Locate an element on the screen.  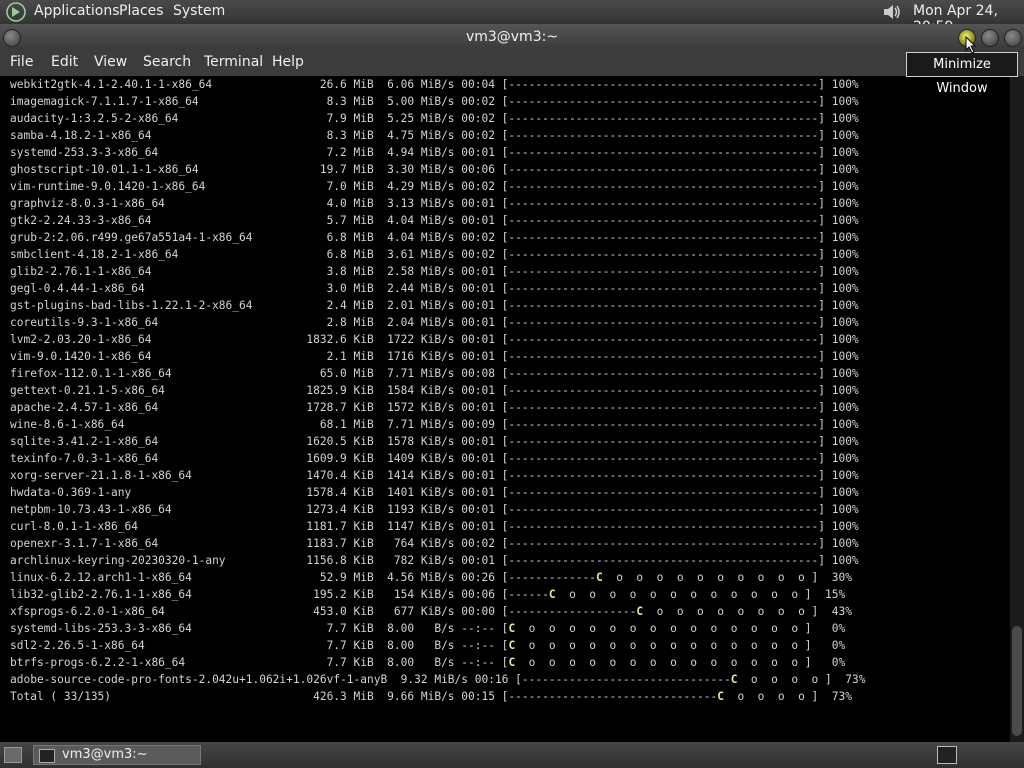
window-titlebar: vm3@vm3:~ is located at coordinates (512, 37).